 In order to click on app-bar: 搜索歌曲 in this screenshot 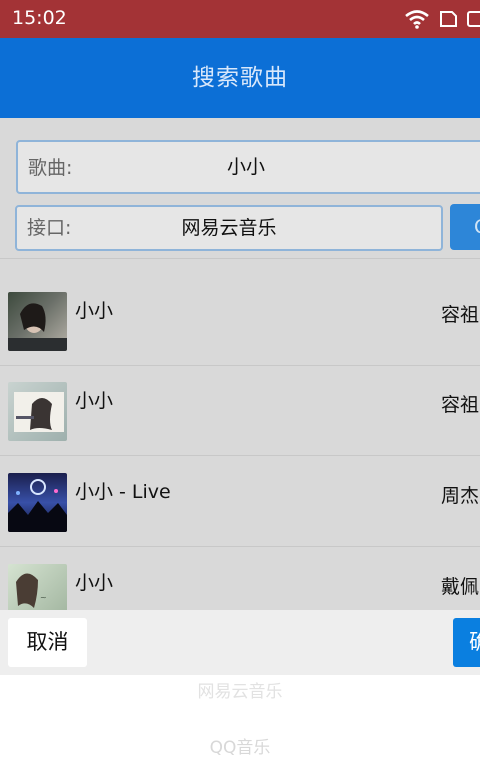, I will do `click(240, 78)`.